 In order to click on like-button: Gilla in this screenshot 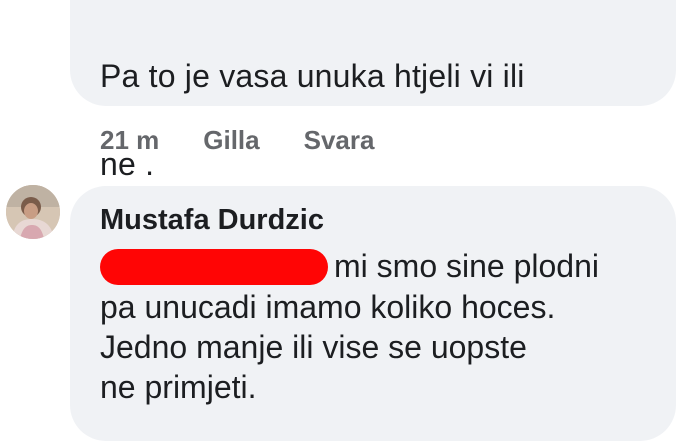, I will do `click(231, 140)`.